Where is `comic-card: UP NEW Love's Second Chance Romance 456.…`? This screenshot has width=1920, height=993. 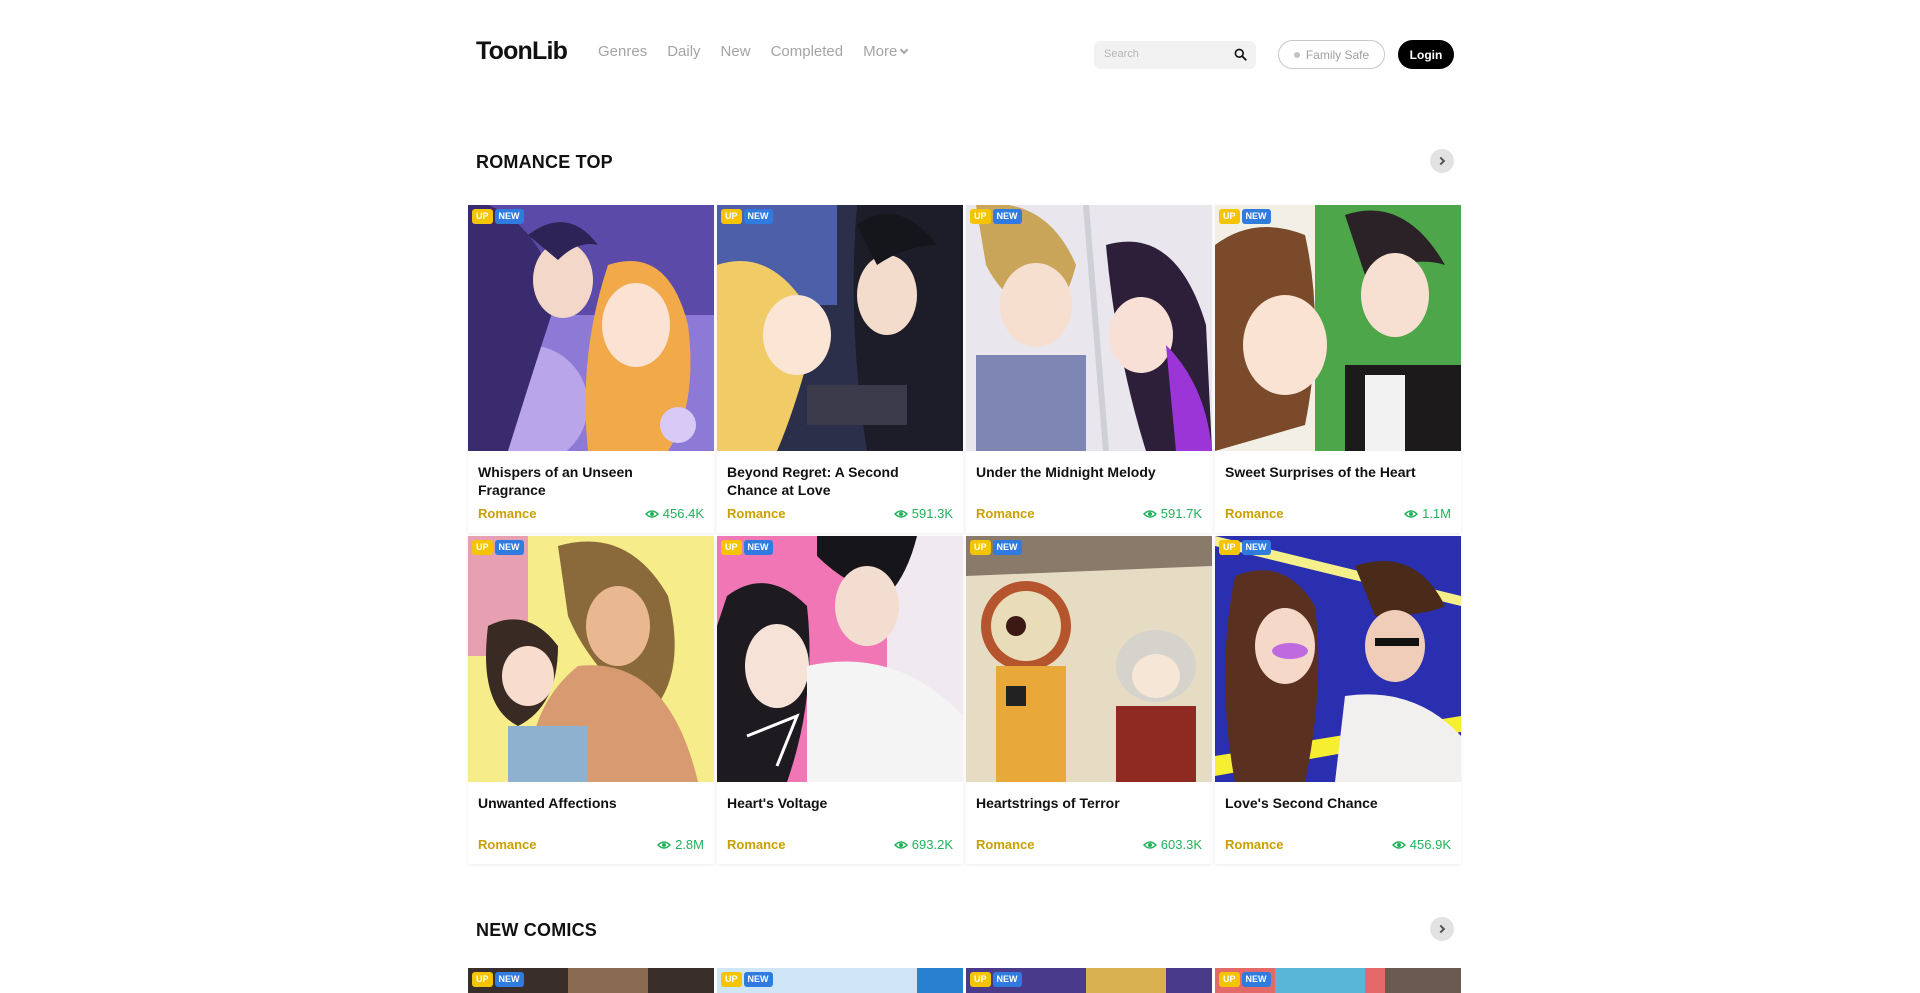 comic-card: UP NEW Love's Second Chance Romance 456.… is located at coordinates (1338, 700).